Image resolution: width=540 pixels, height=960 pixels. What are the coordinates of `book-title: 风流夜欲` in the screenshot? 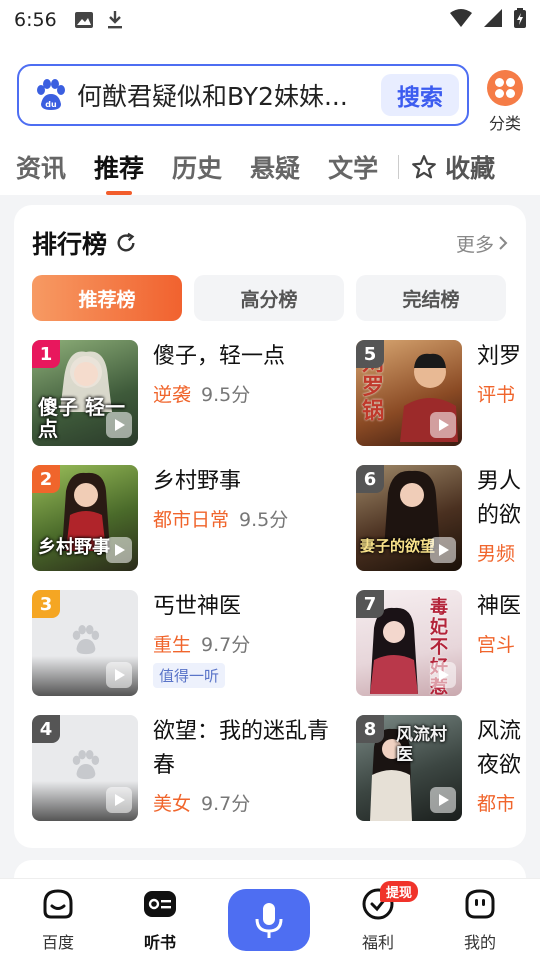 It's located at (499, 748).